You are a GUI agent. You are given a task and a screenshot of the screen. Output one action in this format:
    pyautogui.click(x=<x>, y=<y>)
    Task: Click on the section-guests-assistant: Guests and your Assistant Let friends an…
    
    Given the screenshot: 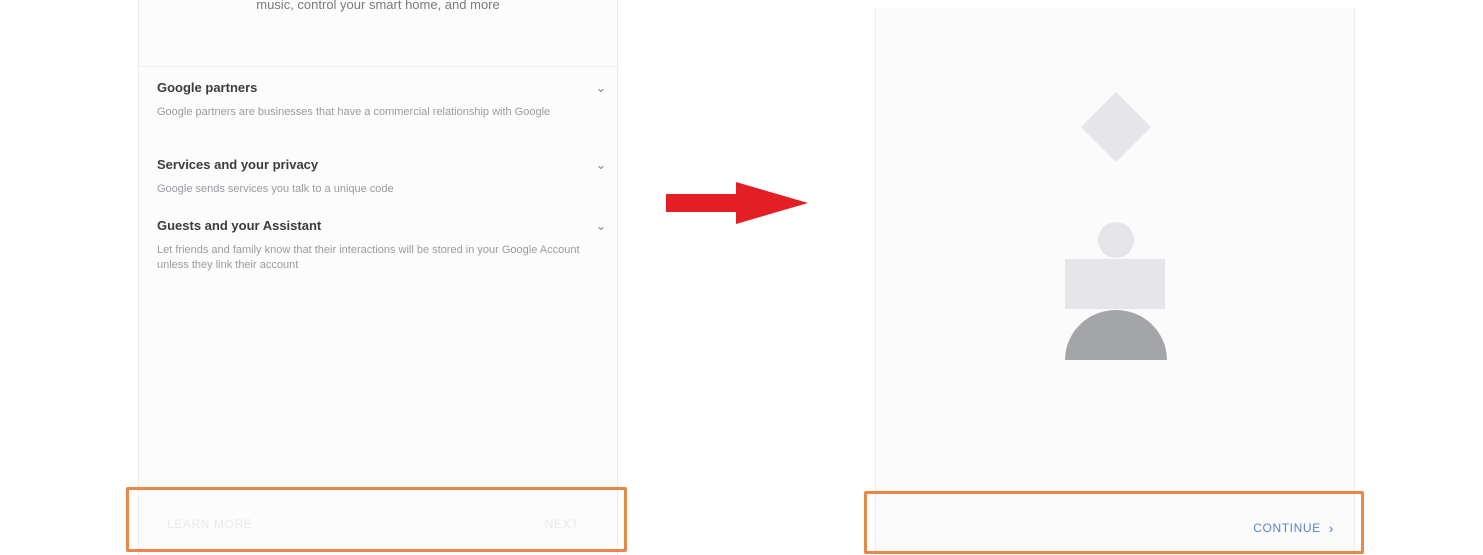 What is the action you would take?
    pyautogui.click(x=381, y=245)
    